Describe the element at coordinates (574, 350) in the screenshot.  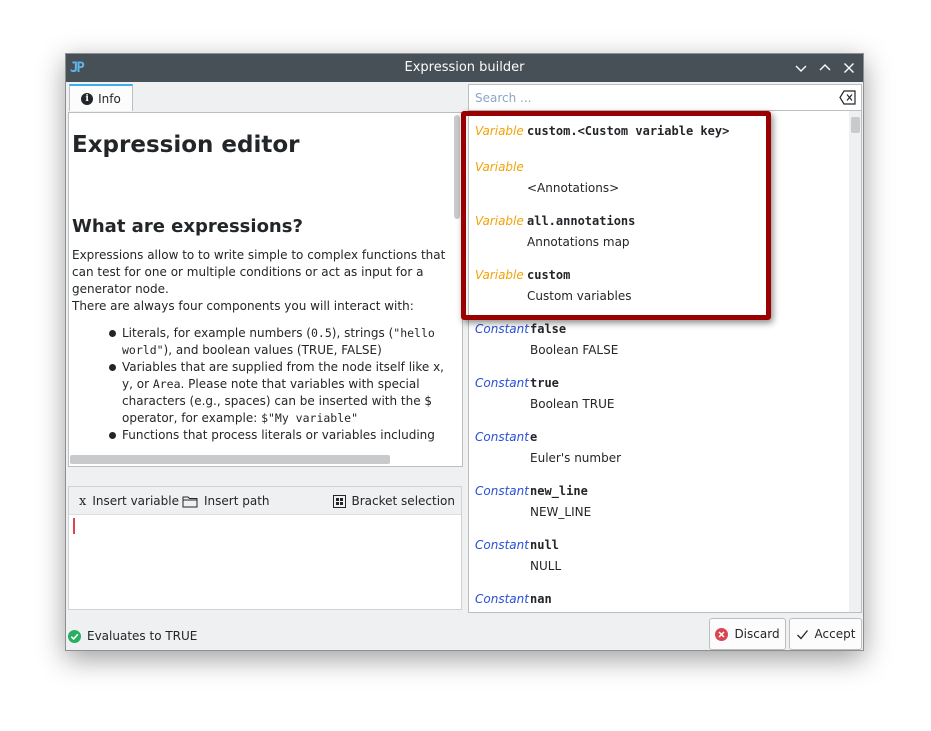
I see `item-description: Boolean FALSE` at that location.